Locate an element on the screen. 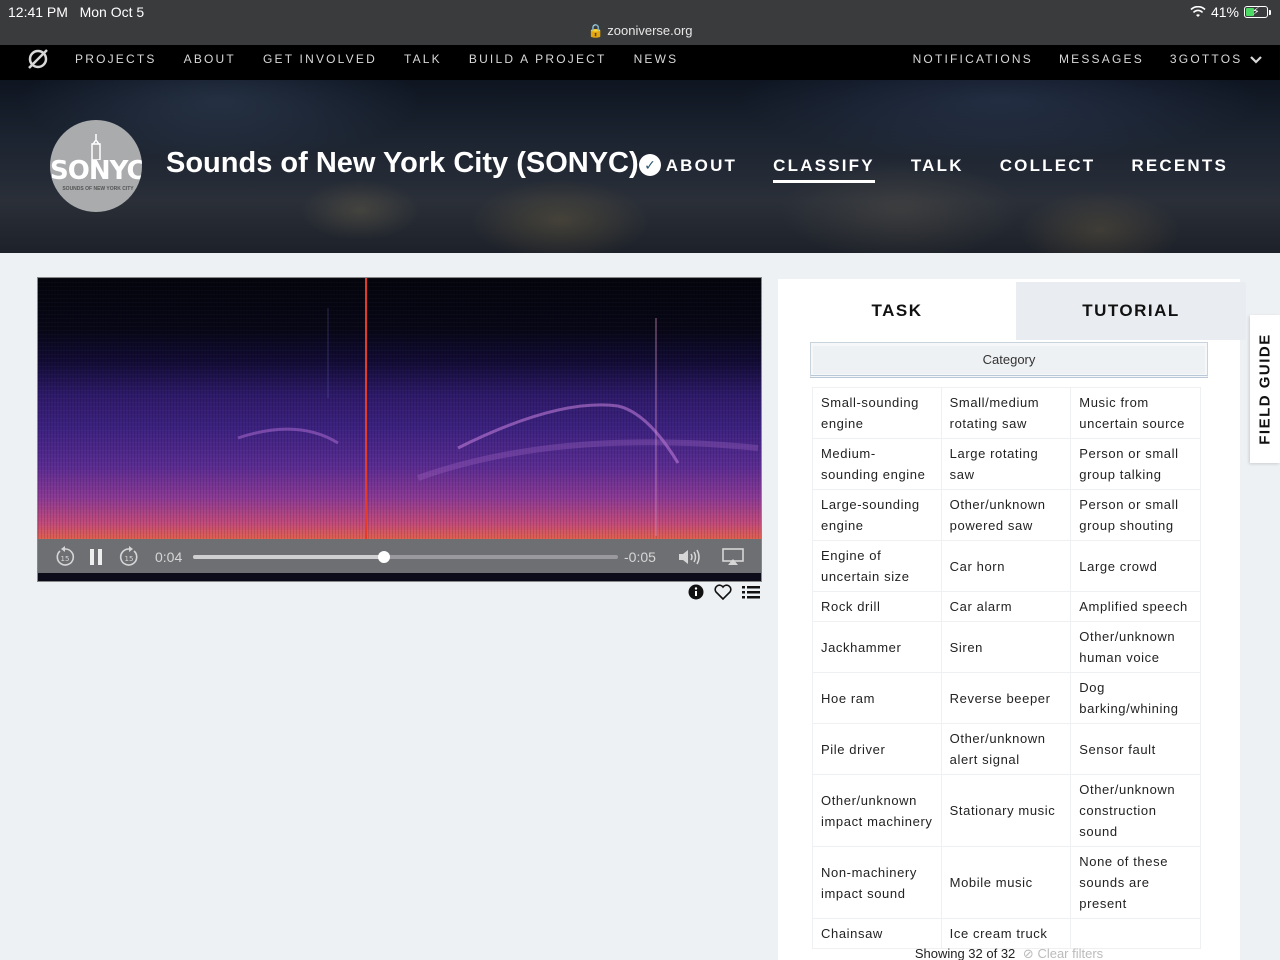 The width and height of the screenshot is (1280, 960). collection-list-icon is located at coordinates (751, 592).